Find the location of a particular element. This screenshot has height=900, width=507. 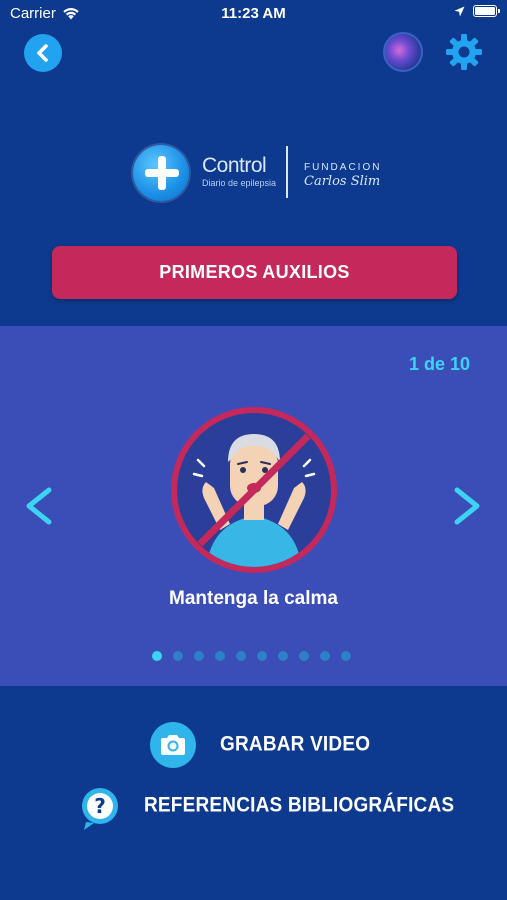

chevron-right-icon is located at coordinates (467, 506).